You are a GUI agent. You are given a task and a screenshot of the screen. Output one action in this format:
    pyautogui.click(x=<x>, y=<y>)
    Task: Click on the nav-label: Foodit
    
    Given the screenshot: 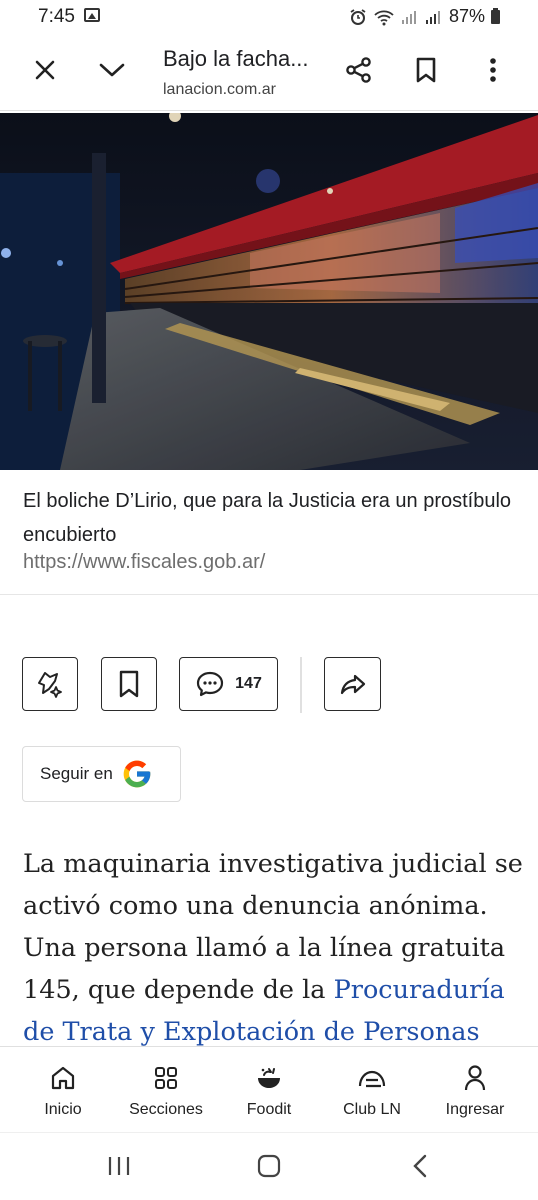 What is the action you would take?
    pyautogui.click(x=269, y=1109)
    